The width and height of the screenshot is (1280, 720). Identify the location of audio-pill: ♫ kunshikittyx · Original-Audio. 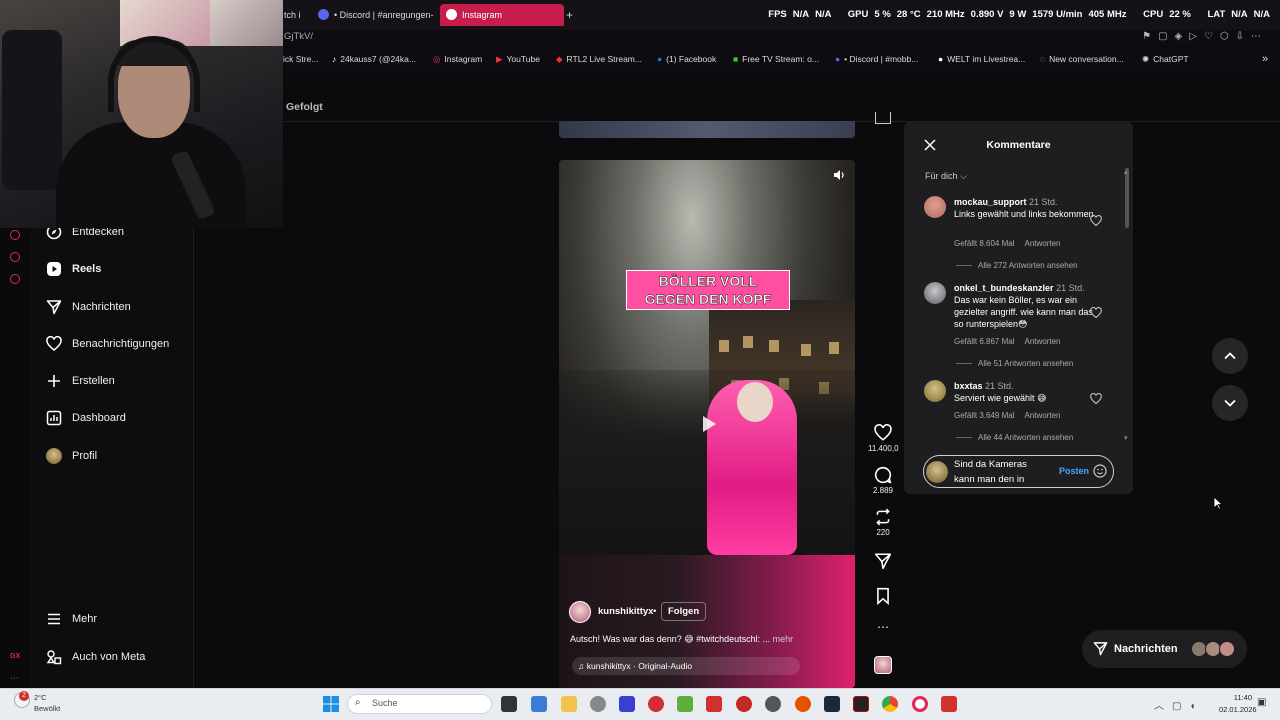
(686, 666).